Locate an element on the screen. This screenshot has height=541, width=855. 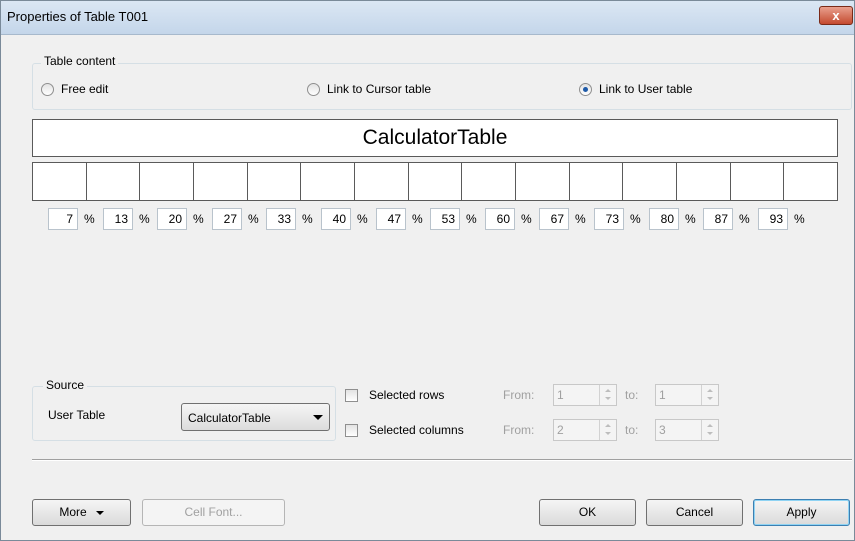
column-width-item: 53% is located at coordinates (453, 219).